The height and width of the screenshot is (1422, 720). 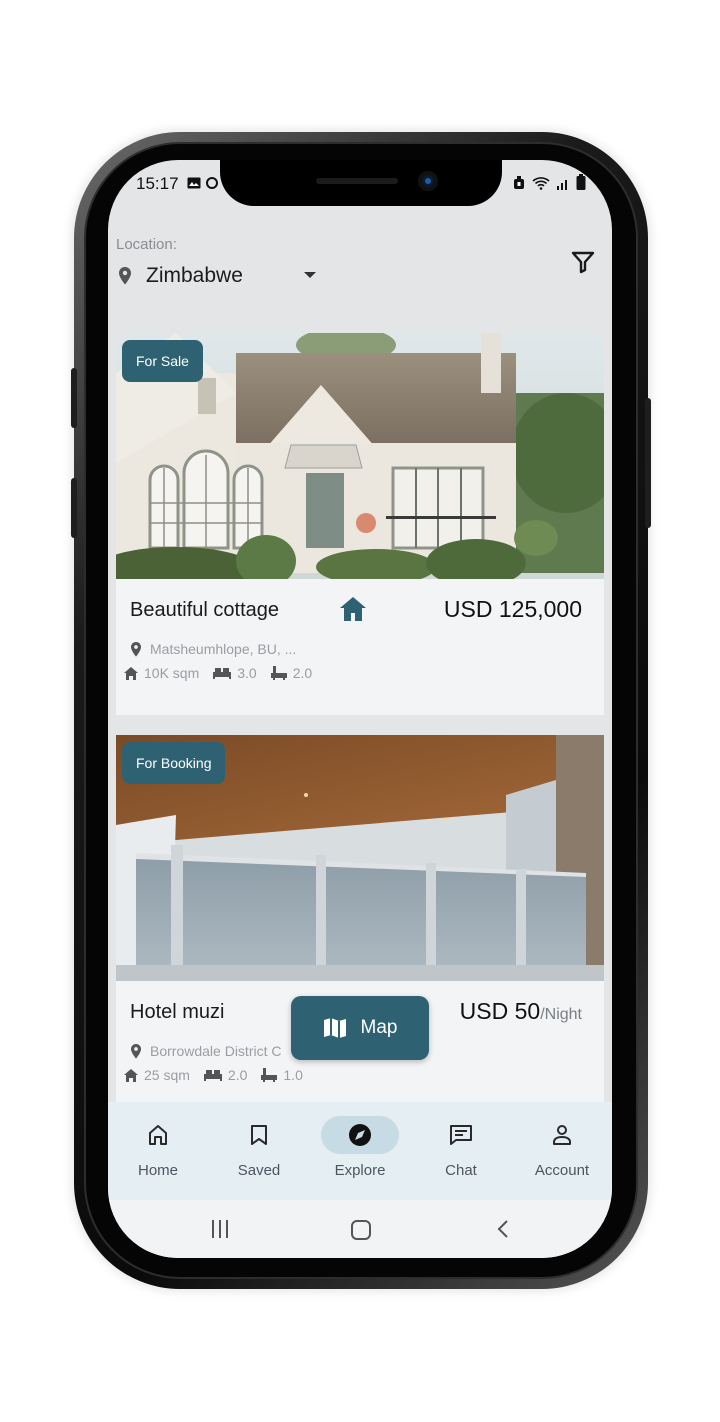 What do you see at coordinates (562, 1147) in the screenshot?
I see `nav-account: Account` at bounding box center [562, 1147].